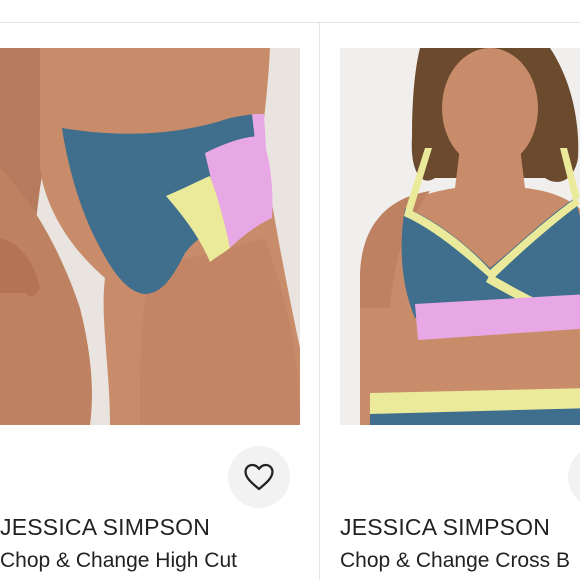 Image resolution: width=580 pixels, height=580 pixels. I want to click on heart-outline-icon, so click(259, 477).